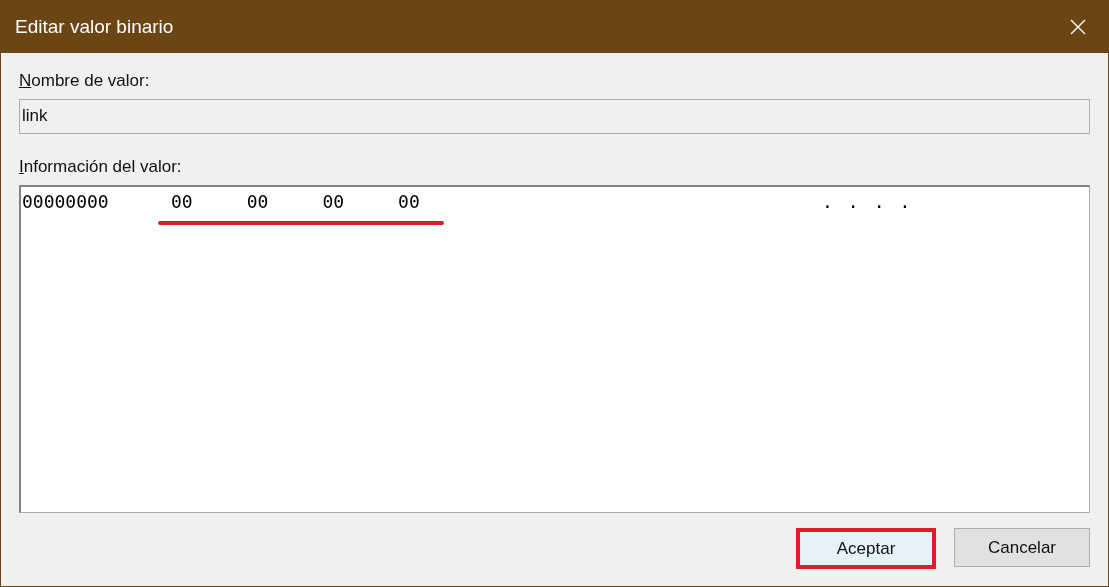  I want to click on field-label: Información del valor:, so click(100, 167).